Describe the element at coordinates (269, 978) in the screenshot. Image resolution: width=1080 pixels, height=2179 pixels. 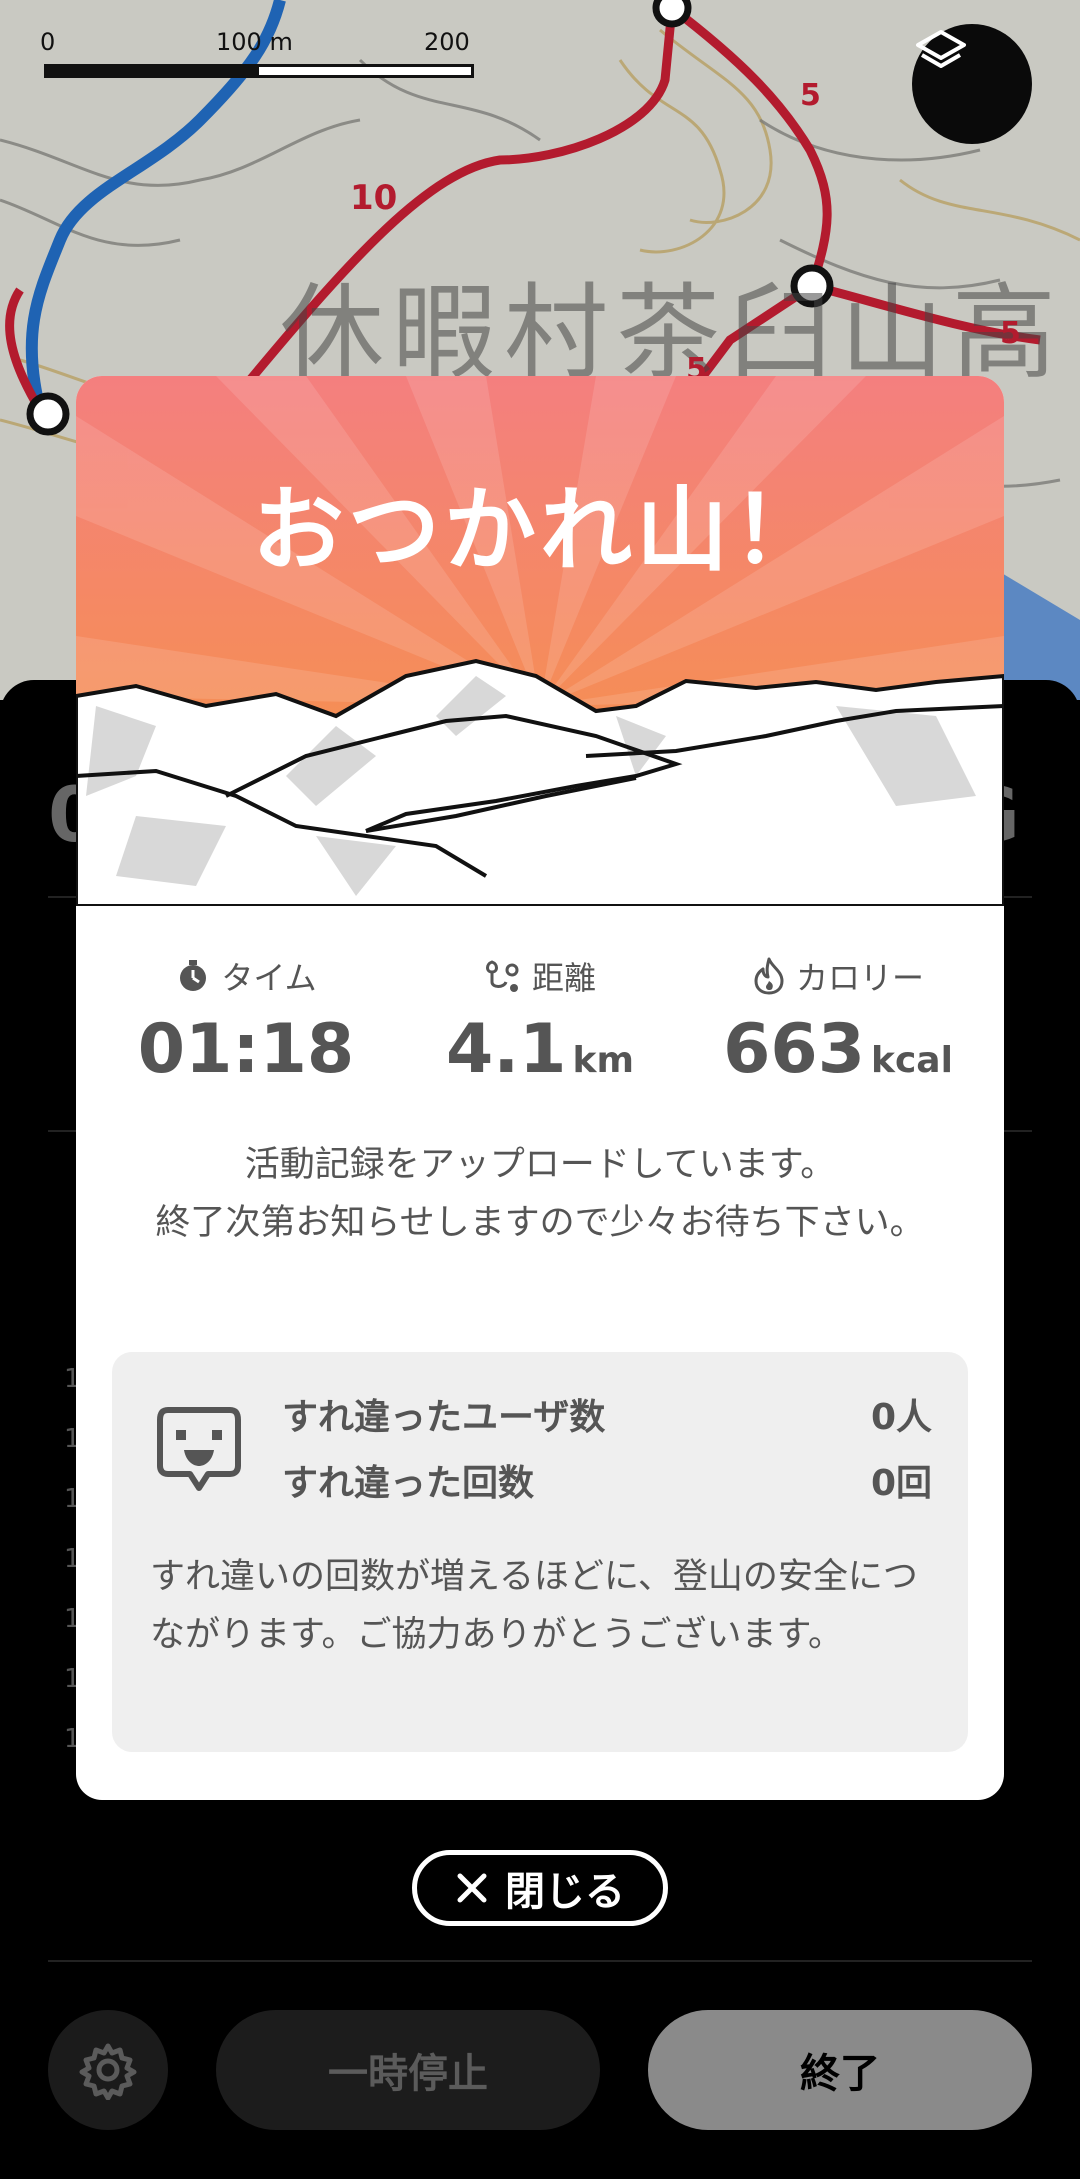
I see `stat-time-label: タイム` at that location.